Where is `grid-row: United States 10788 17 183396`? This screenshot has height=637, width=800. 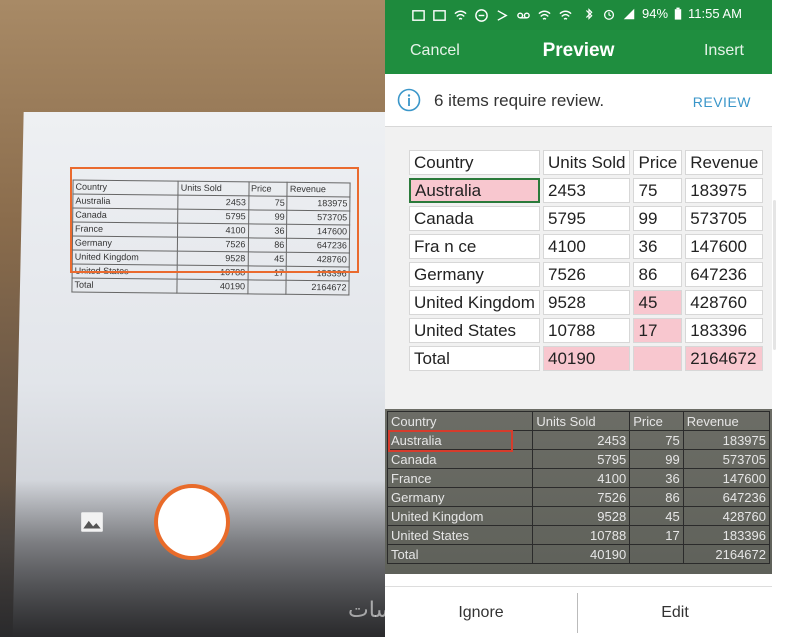 grid-row: United States 10788 17 183396 is located at coordinates (586, 330).